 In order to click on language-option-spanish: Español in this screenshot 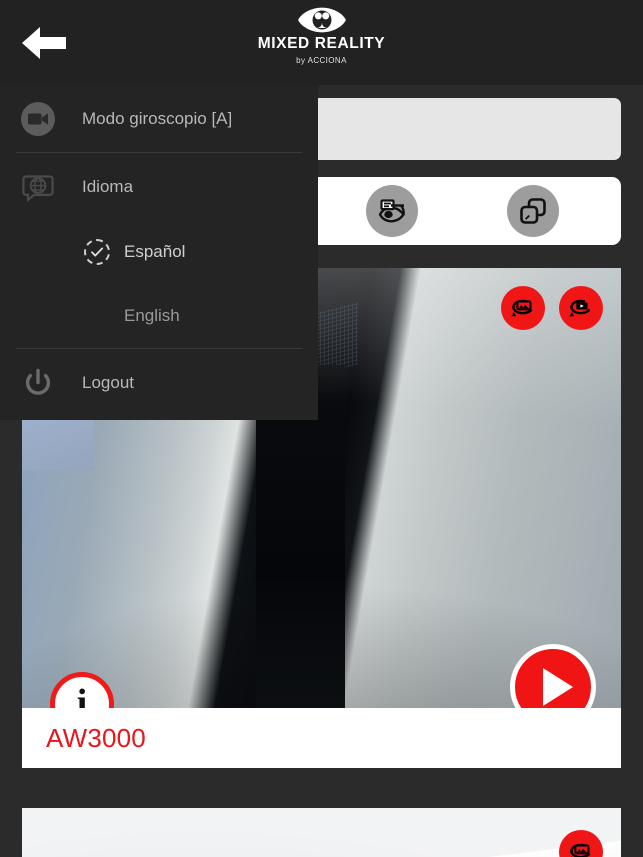, I will do `click(159, 252)`.